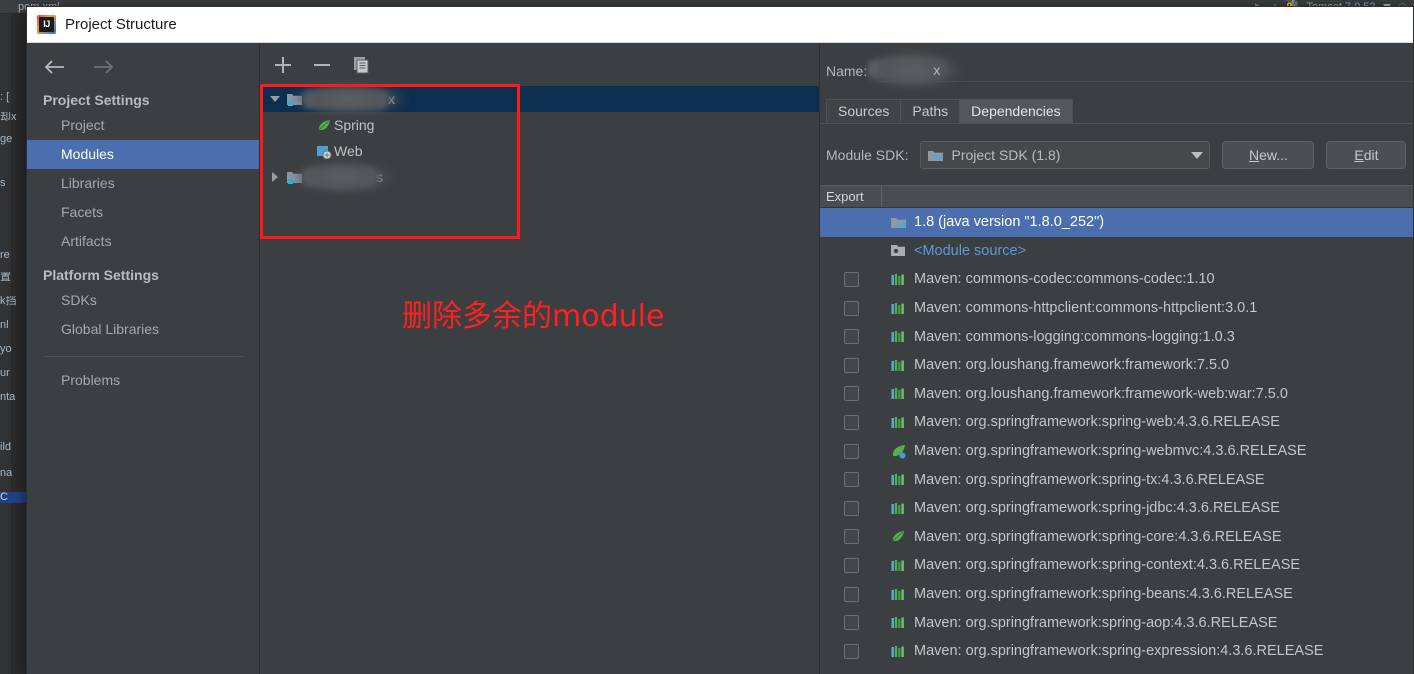  What do you see at coordinates (354, 125) in the screenshot?
I see `module-tree-row-label: Spring` at bounding box center [354, 125].